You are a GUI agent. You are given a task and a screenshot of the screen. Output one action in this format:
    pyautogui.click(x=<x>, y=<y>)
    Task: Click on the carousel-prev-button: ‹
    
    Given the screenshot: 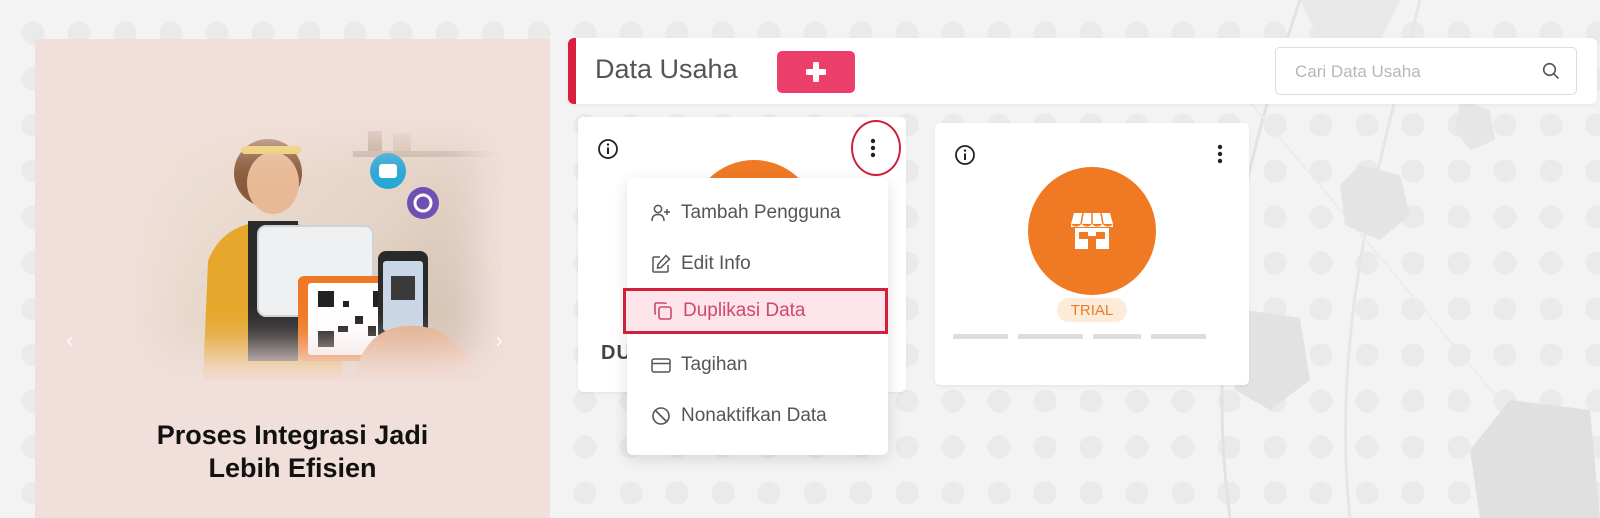 What is the action you would take?
    pyautogui.click(x=69, y=341)
    